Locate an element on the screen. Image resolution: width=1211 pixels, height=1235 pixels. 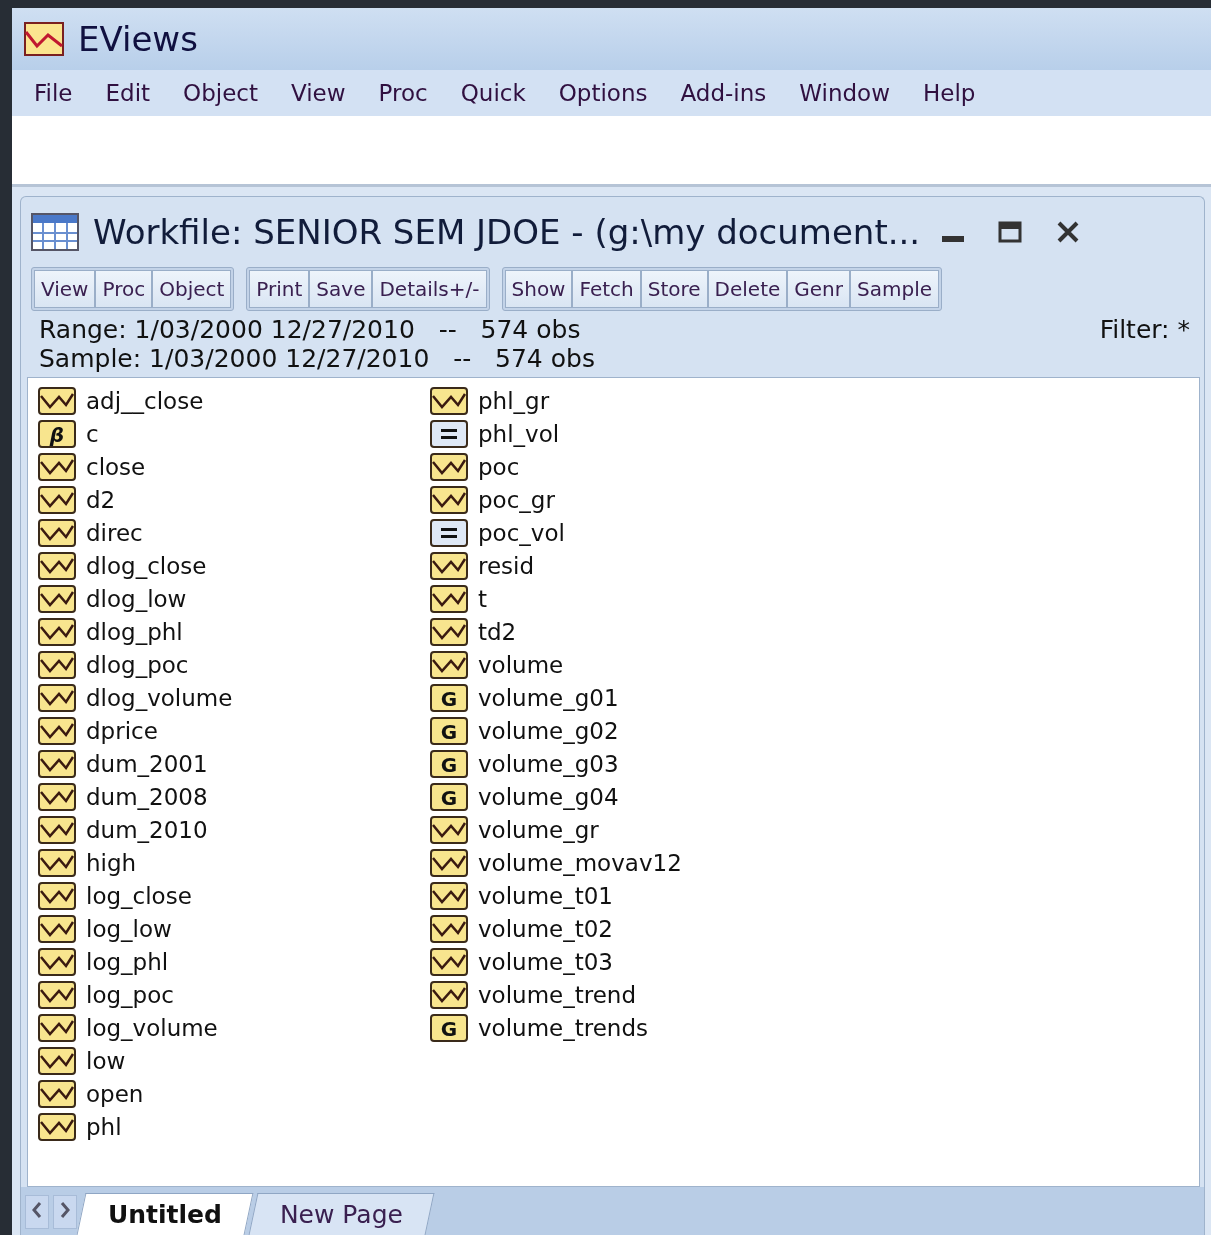
list-item-label: volume_movav12 is located at coordinates (580, 862).